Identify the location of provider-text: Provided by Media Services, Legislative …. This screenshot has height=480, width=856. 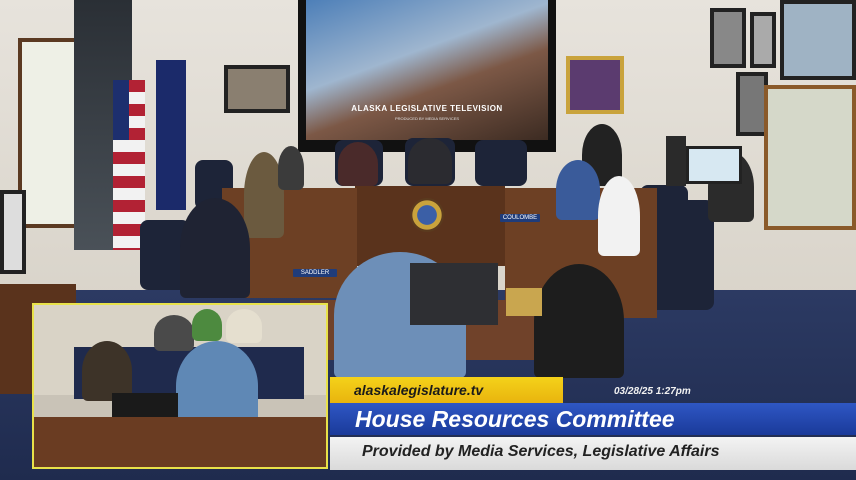
(541, 451).